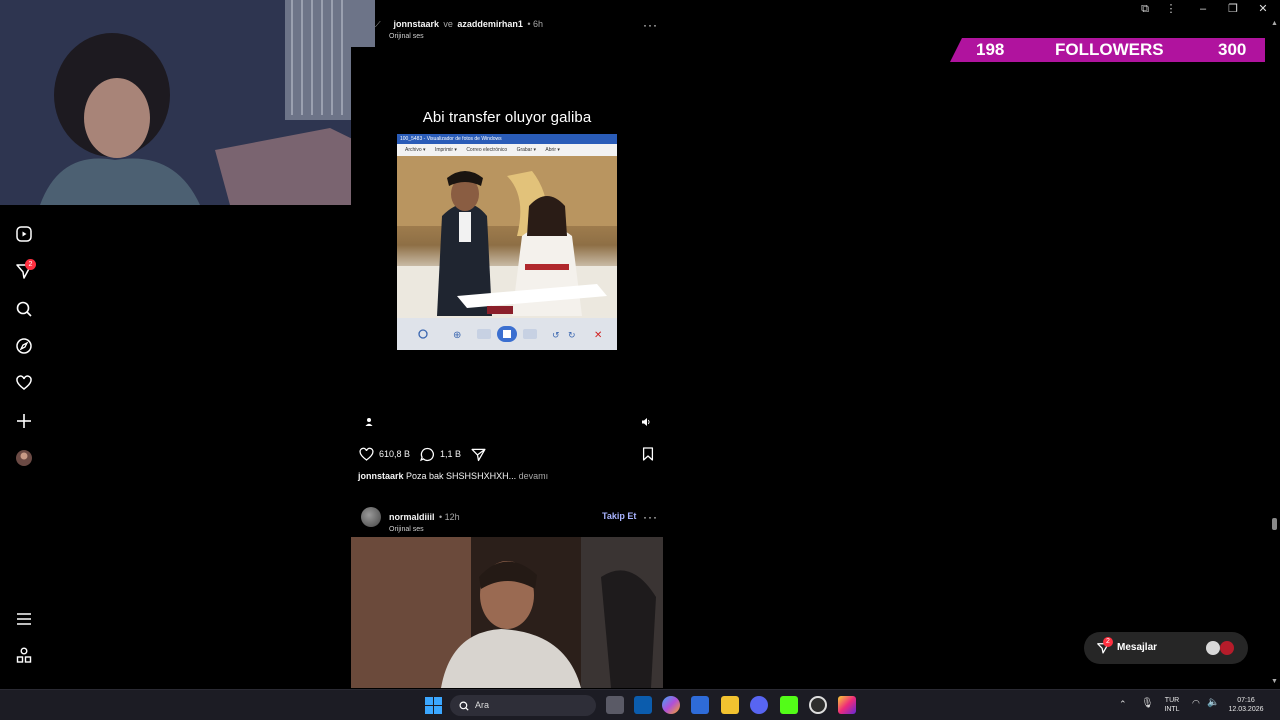  What do you see at coordinates (643, 705) in the screenshot?
I see `outlook-icon` at bounding box center [643, 705].